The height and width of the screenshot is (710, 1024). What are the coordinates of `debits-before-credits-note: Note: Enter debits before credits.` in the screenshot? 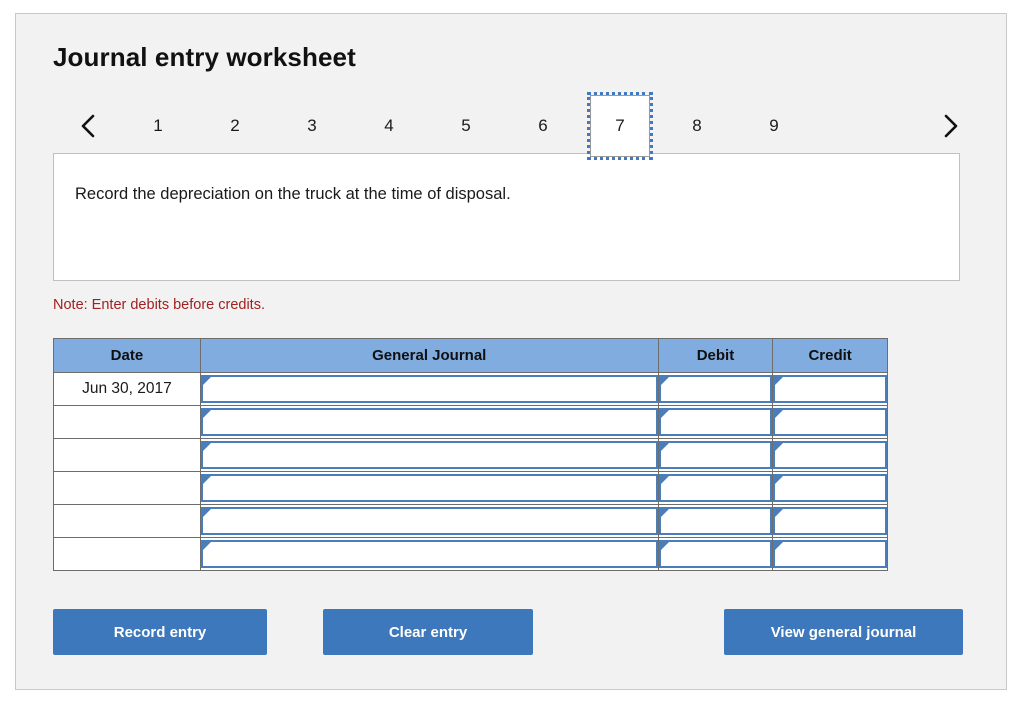 It's located at (159, 305).